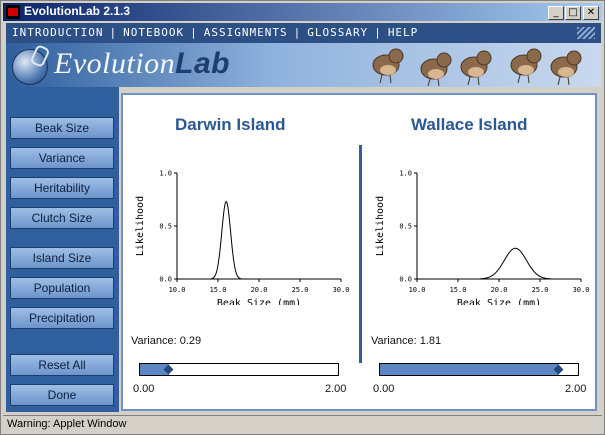  What do you see at coordinates (470, 369) in the screenshot?
I see `slider-fill` at bounding box center [470, 369].